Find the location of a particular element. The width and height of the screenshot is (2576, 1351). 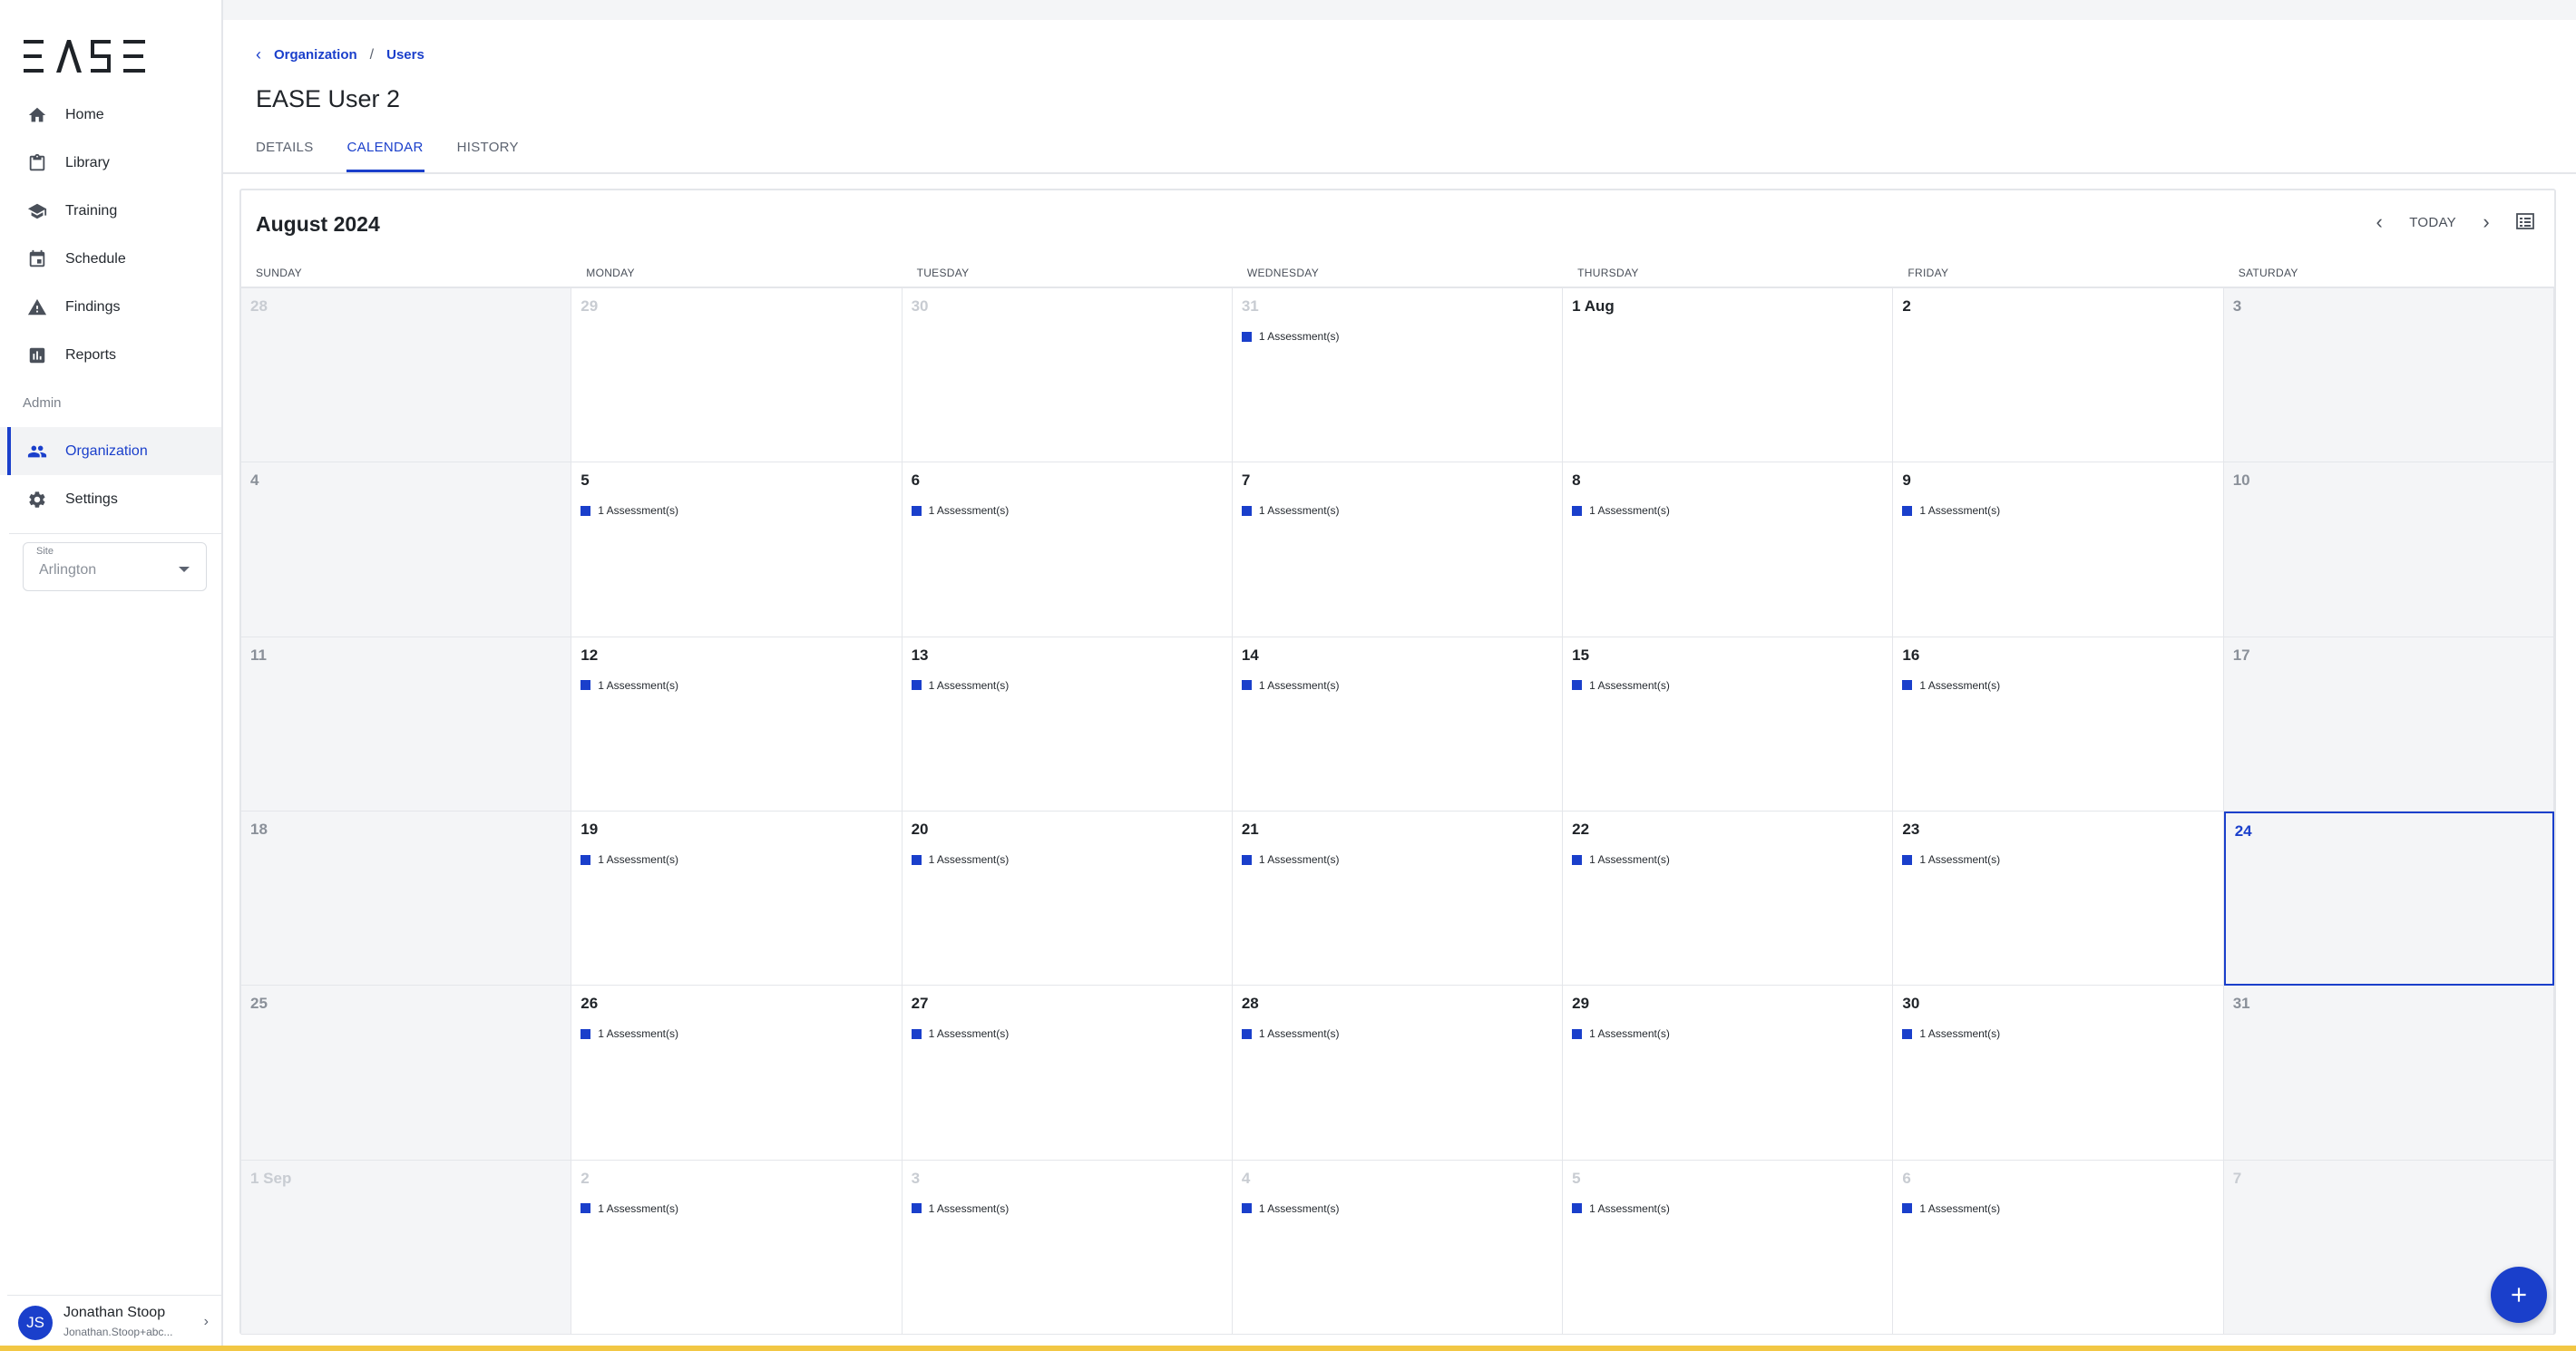

calendar-day-cell: 4 1 Assessment(s) is located at coordinates (1398, 1247).